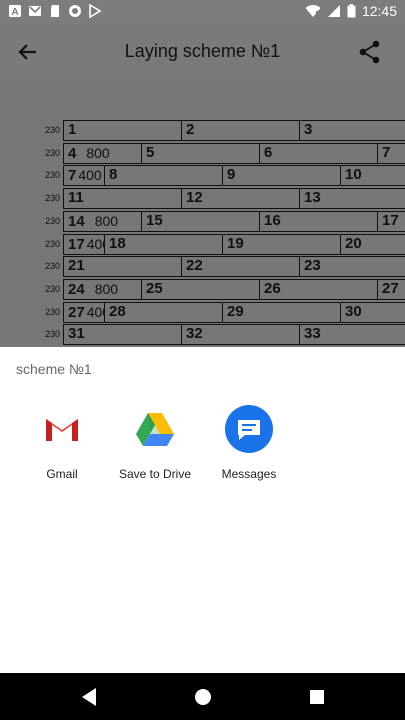  I want to click on scheme-cell: 24 800, so click(102, 289).